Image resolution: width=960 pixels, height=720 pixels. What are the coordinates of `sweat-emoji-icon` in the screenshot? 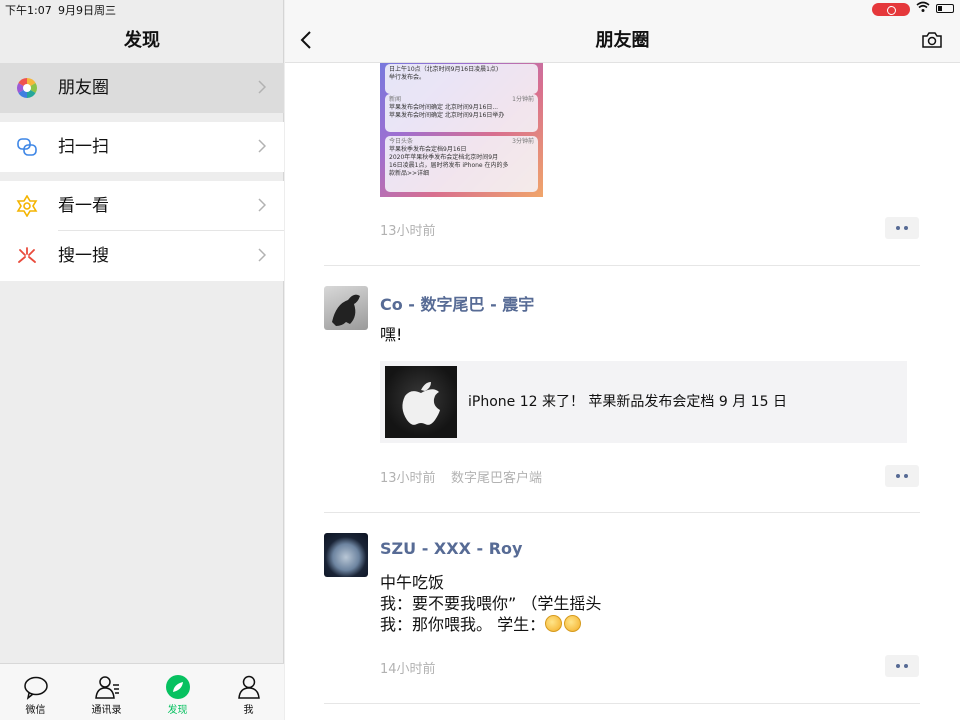 It's located at (554, 623).